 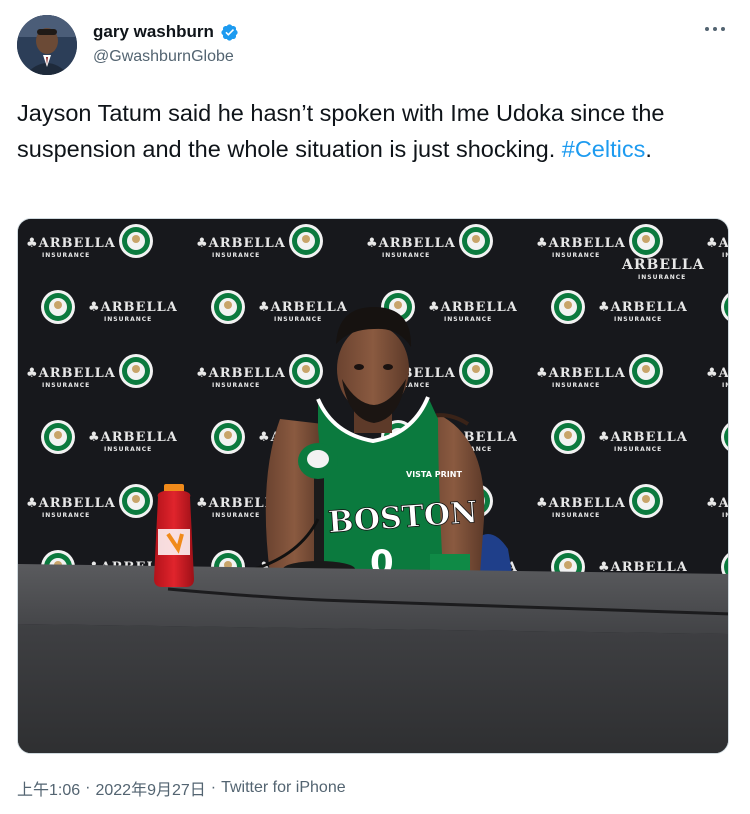 What do you see at coordinates (150, 788) in the screenshot?
I see `tweet-date: 2022年9月27日` at bounding box center [150, 788].